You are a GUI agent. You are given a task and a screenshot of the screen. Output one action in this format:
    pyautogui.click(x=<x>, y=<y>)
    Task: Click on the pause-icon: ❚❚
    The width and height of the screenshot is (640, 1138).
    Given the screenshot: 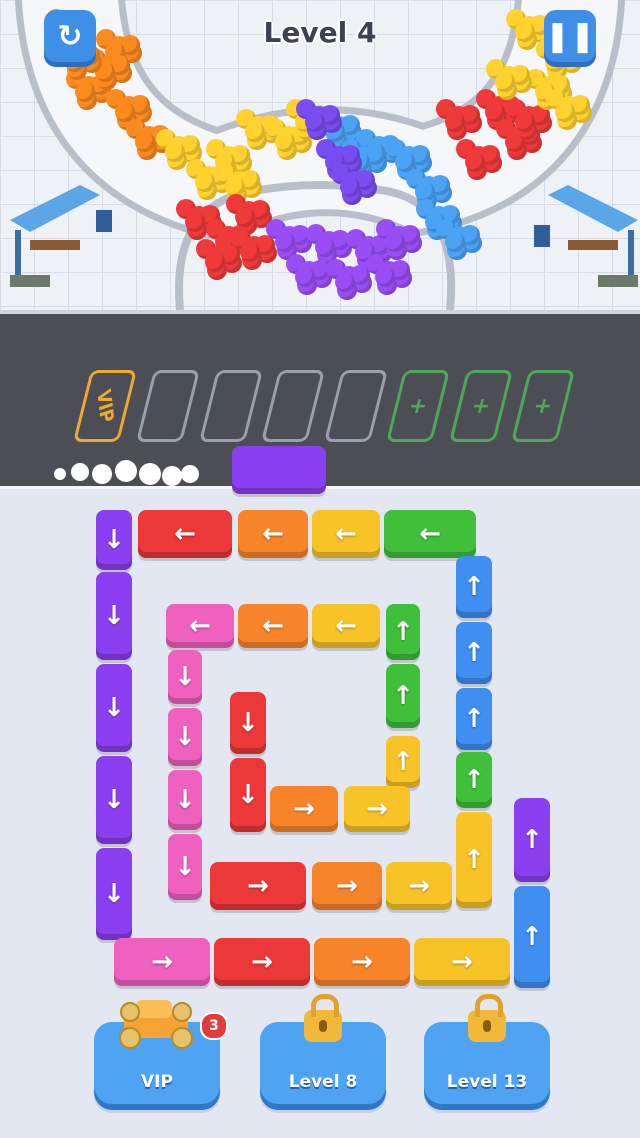 What is the action you would take?
    pyautogui.click(x=570, y=36)
    